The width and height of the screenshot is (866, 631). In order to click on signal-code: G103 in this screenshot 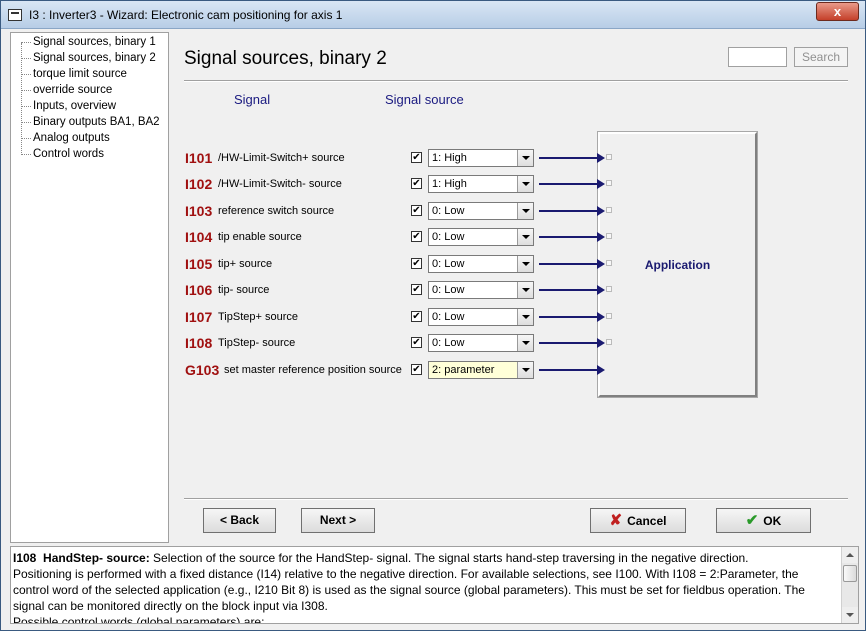, I will do `click(202, 370)`.